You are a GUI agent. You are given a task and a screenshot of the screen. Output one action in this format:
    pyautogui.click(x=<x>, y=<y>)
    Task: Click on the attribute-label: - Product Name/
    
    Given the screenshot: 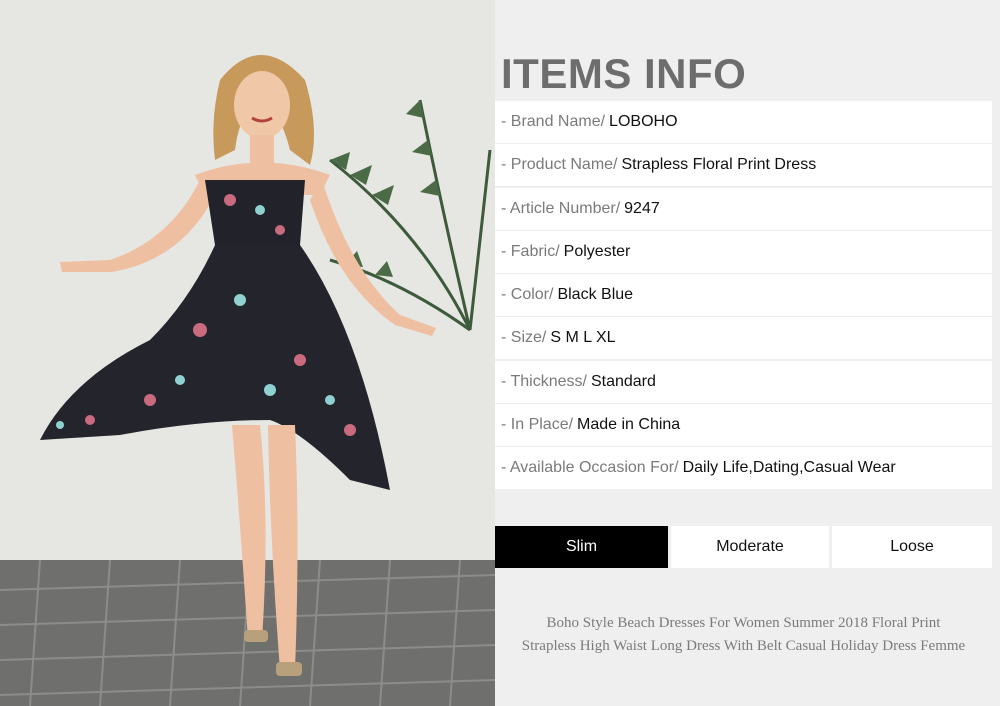 What is the action you would take?
    pyautogui.click(x=559, y=165)
    